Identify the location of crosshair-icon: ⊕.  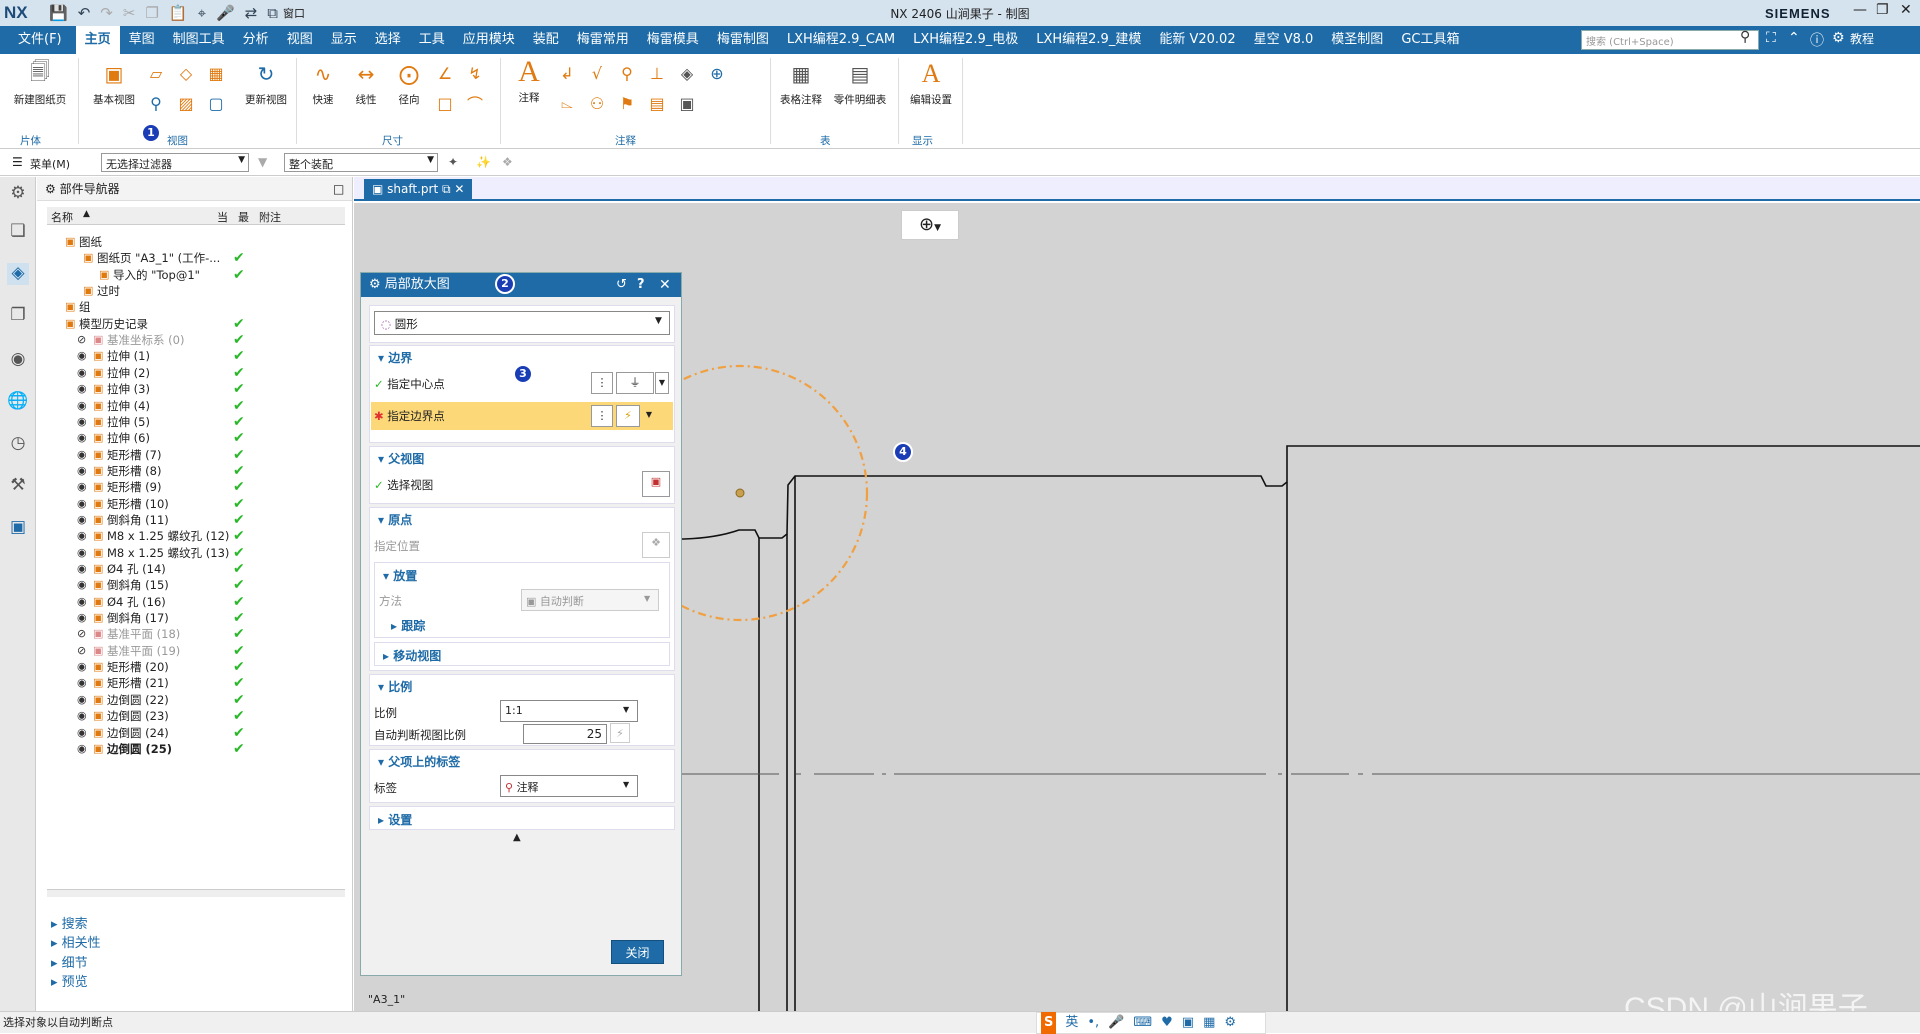
(717, 73).